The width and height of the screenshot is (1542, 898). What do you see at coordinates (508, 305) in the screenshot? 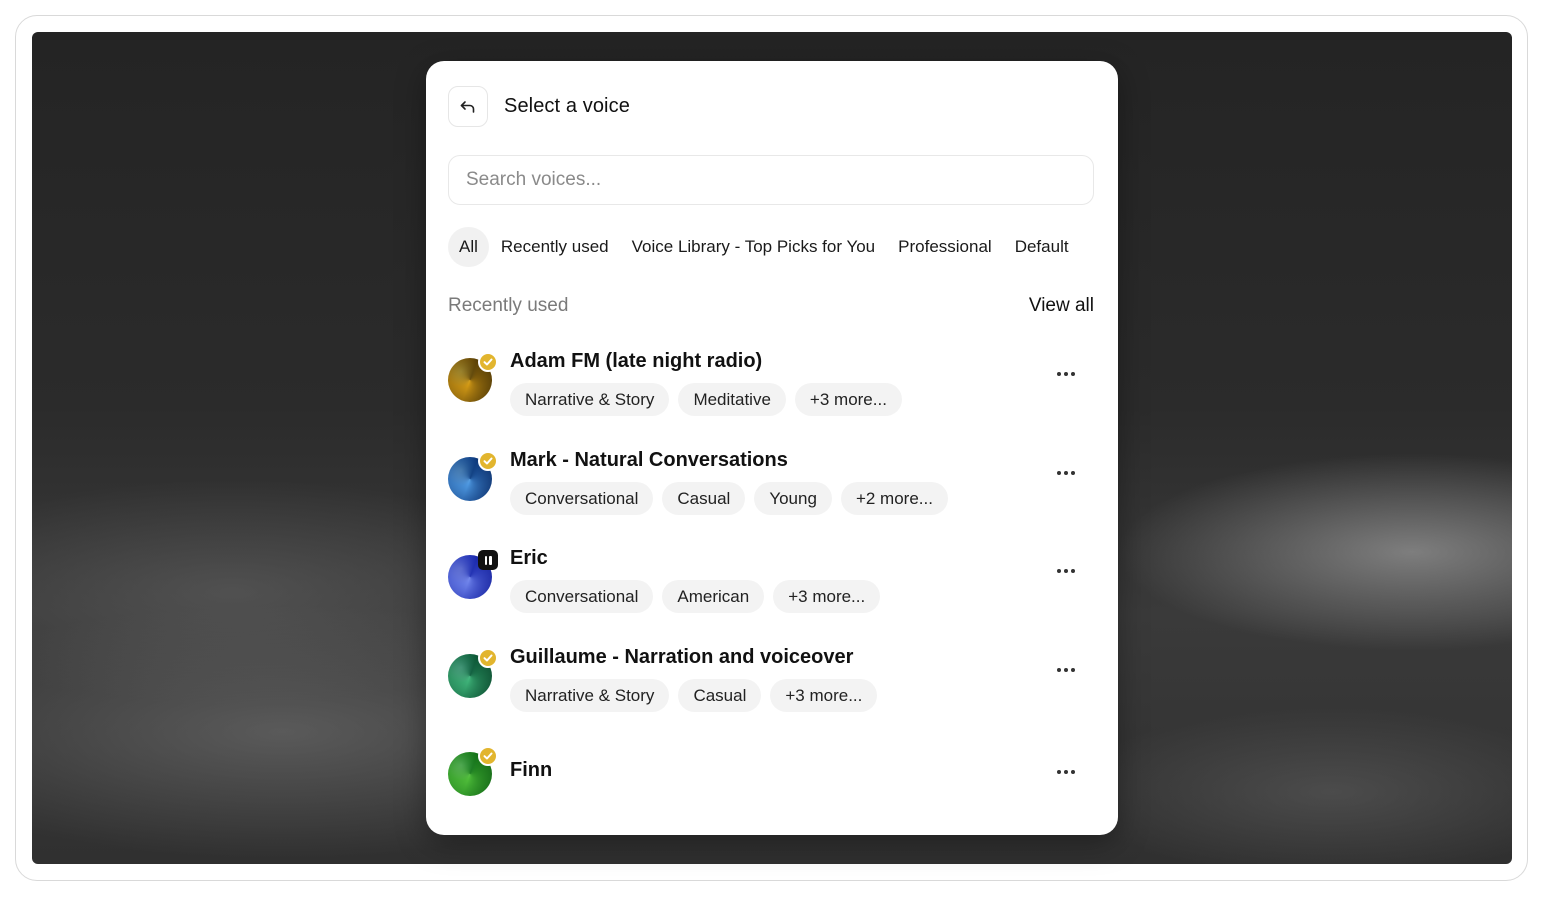
I see `section-label: Recently used` at bounding box center [508, 305].